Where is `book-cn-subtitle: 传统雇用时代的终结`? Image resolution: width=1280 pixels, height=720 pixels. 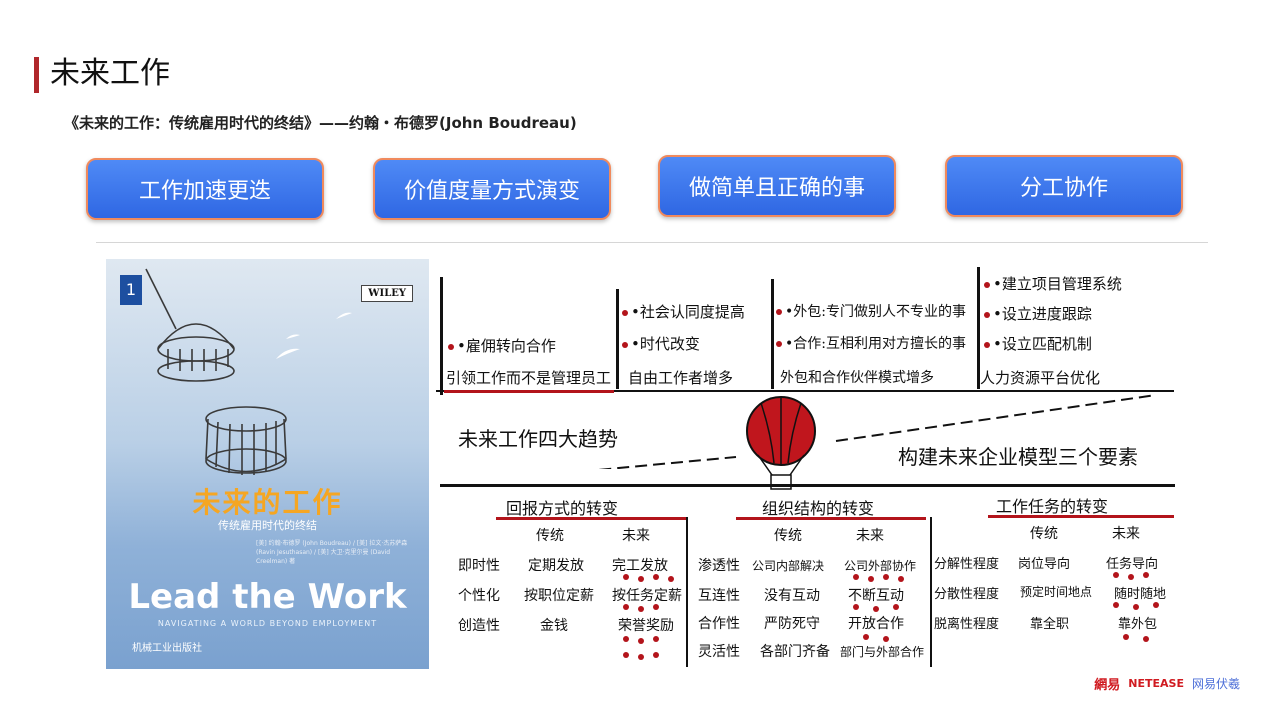 book-cn-subtitle: 传统雇用时代的终结 is located at coordinates (267, 525).